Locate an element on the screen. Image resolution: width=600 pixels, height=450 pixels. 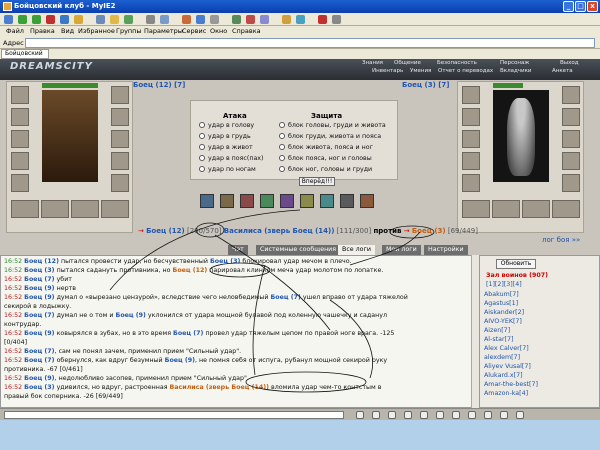
helmet-slot is located at coordinates (20, 95).